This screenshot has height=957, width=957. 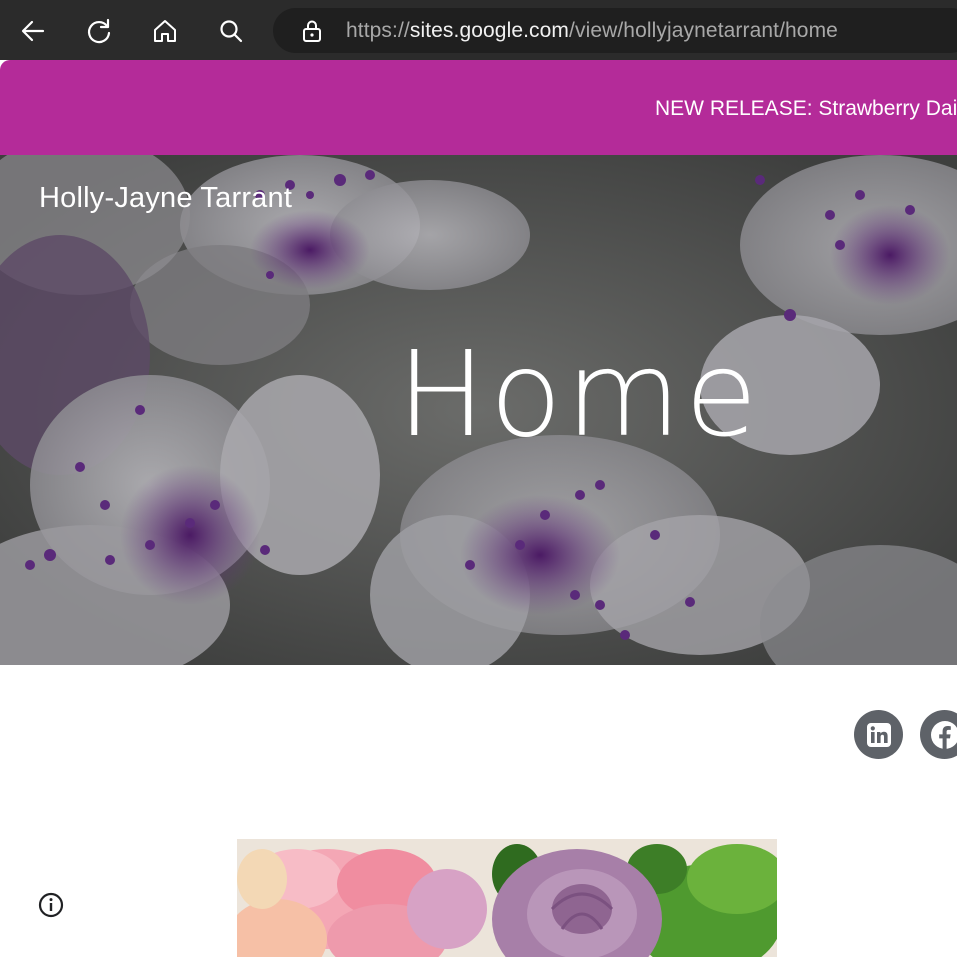 What do you see at coordinates (312, 33) in the screenshot?
I see `lock-icon` at bounding box center [312, 33].